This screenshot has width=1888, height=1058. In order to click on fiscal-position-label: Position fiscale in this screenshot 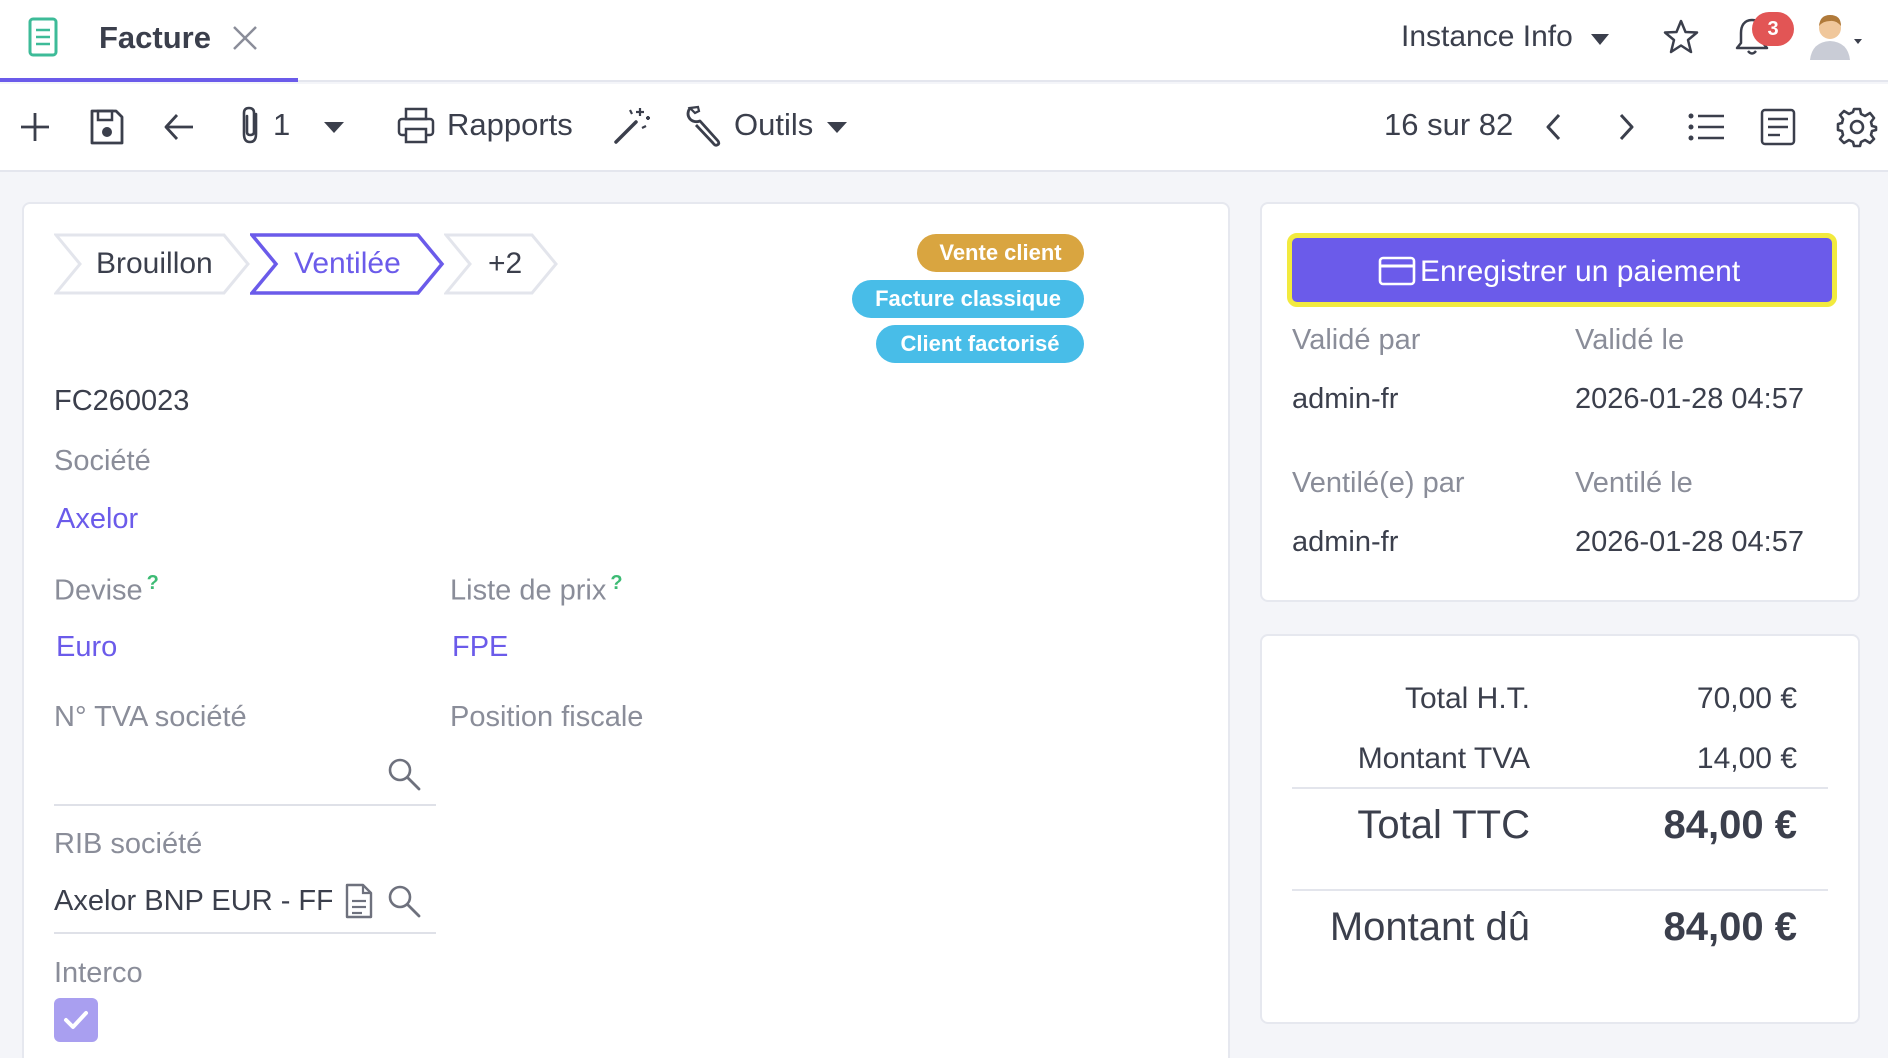, I will do `click(547, 717)`.